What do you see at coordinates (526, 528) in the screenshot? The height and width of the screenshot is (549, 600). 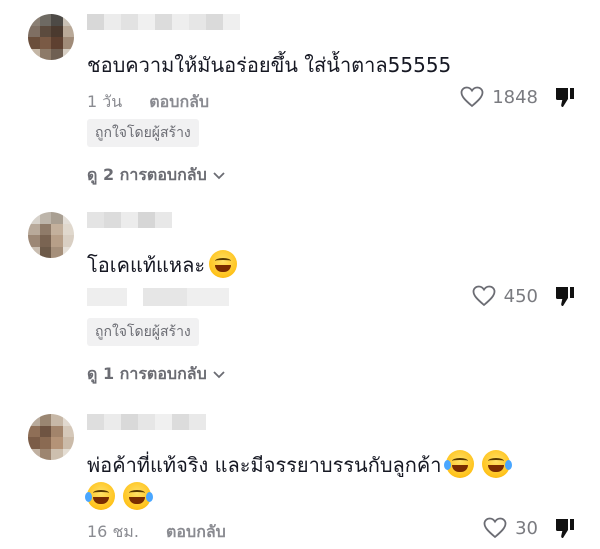 I see `like-count: 30` at bounding box center [526, 528].